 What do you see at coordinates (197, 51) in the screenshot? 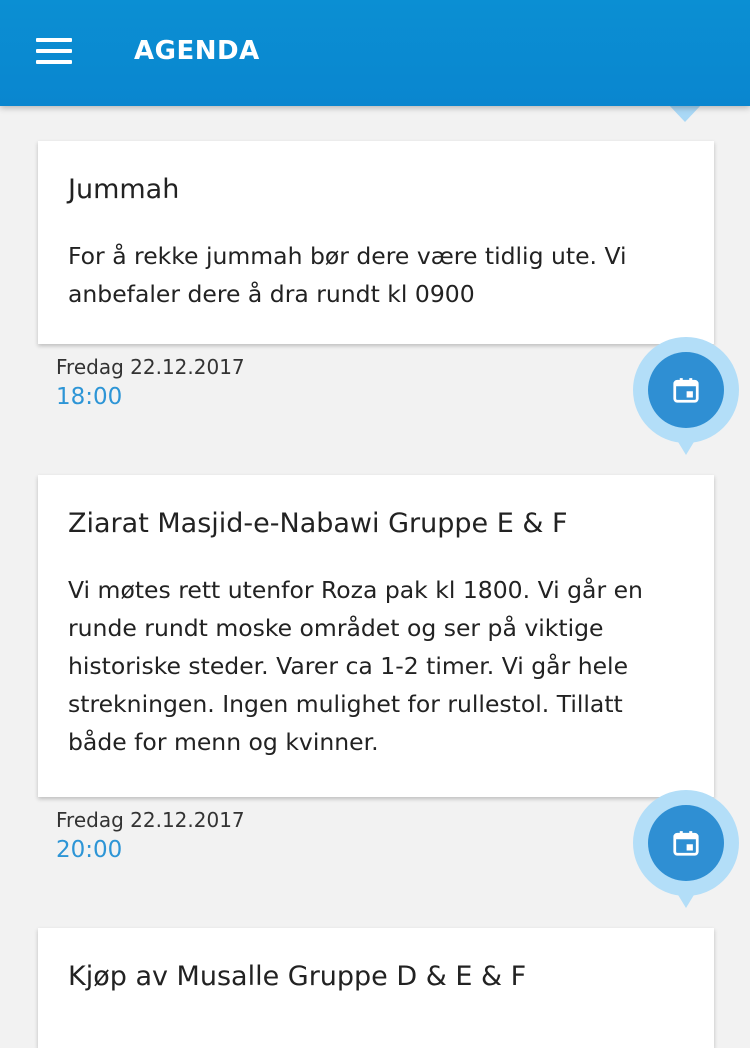
I see `page-title: AGENDA` at bounding box center [197, 51].